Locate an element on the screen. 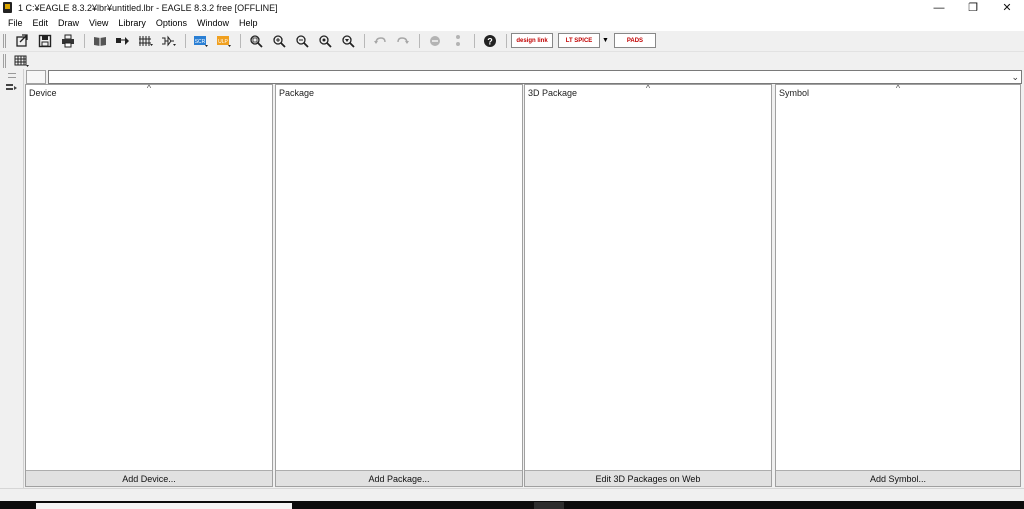 The width and height of the screenshot is (1024, 509). menu-draw: Draw is located at coordinates (68, 23).